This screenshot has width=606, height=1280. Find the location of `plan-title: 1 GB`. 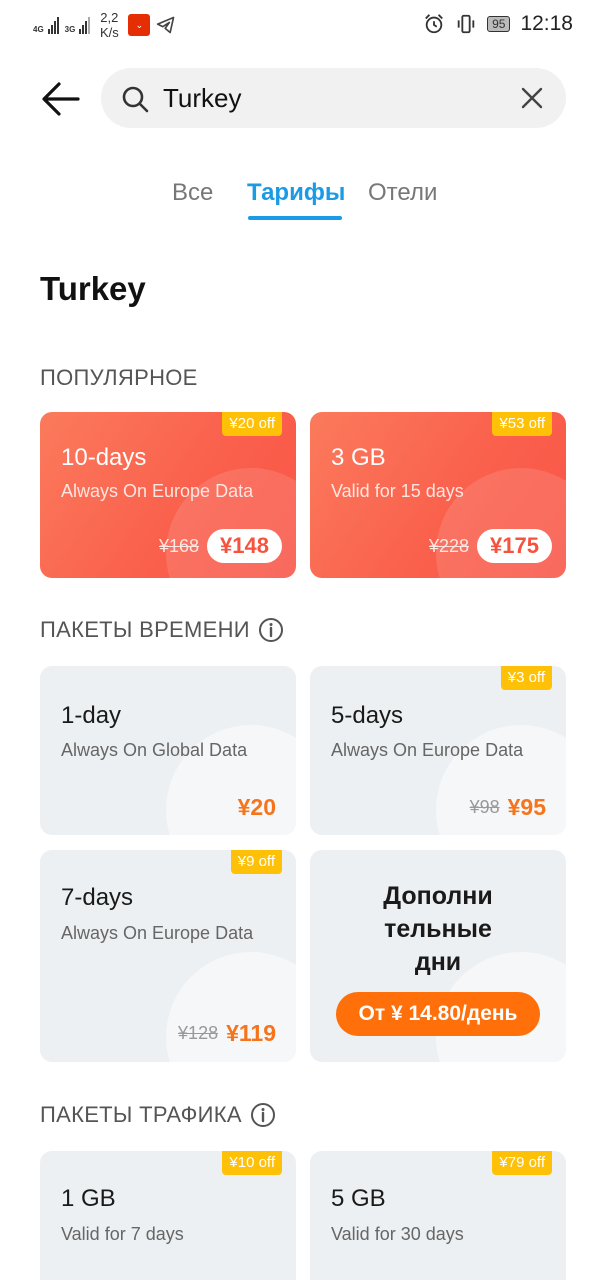

plan-title: 1 GB is located at coordinates (88, 1198).